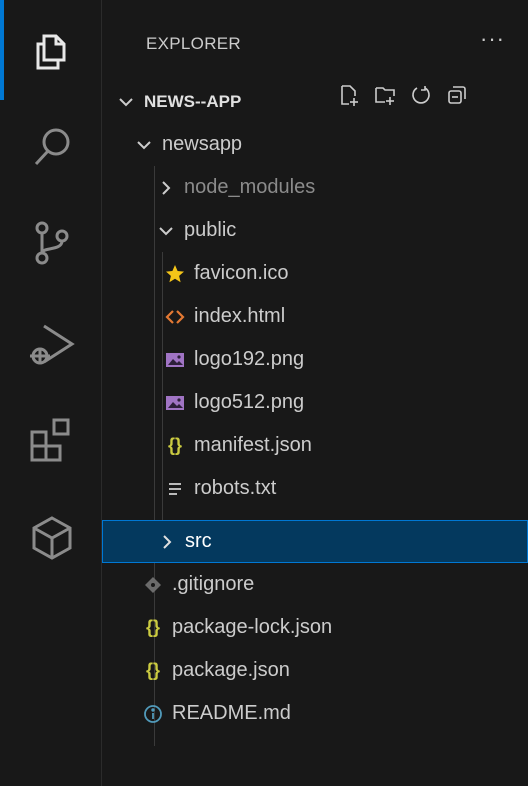 The width and height of the screenshot is (528, 786). I want to click on tree-file-index-html: index.html, so click(315, 316).